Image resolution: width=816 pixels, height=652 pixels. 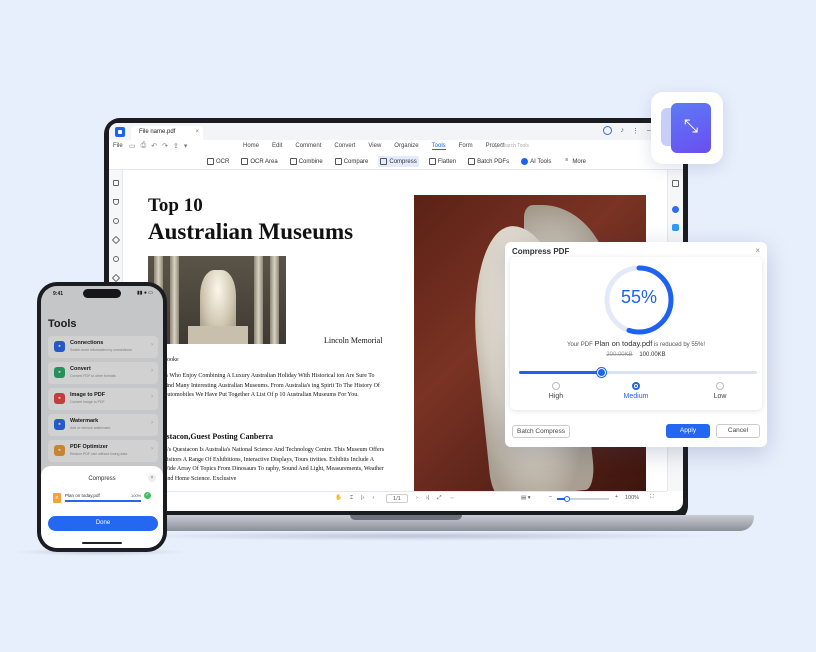 I want to click on menu-form: Form, so click(x=466, y=146).